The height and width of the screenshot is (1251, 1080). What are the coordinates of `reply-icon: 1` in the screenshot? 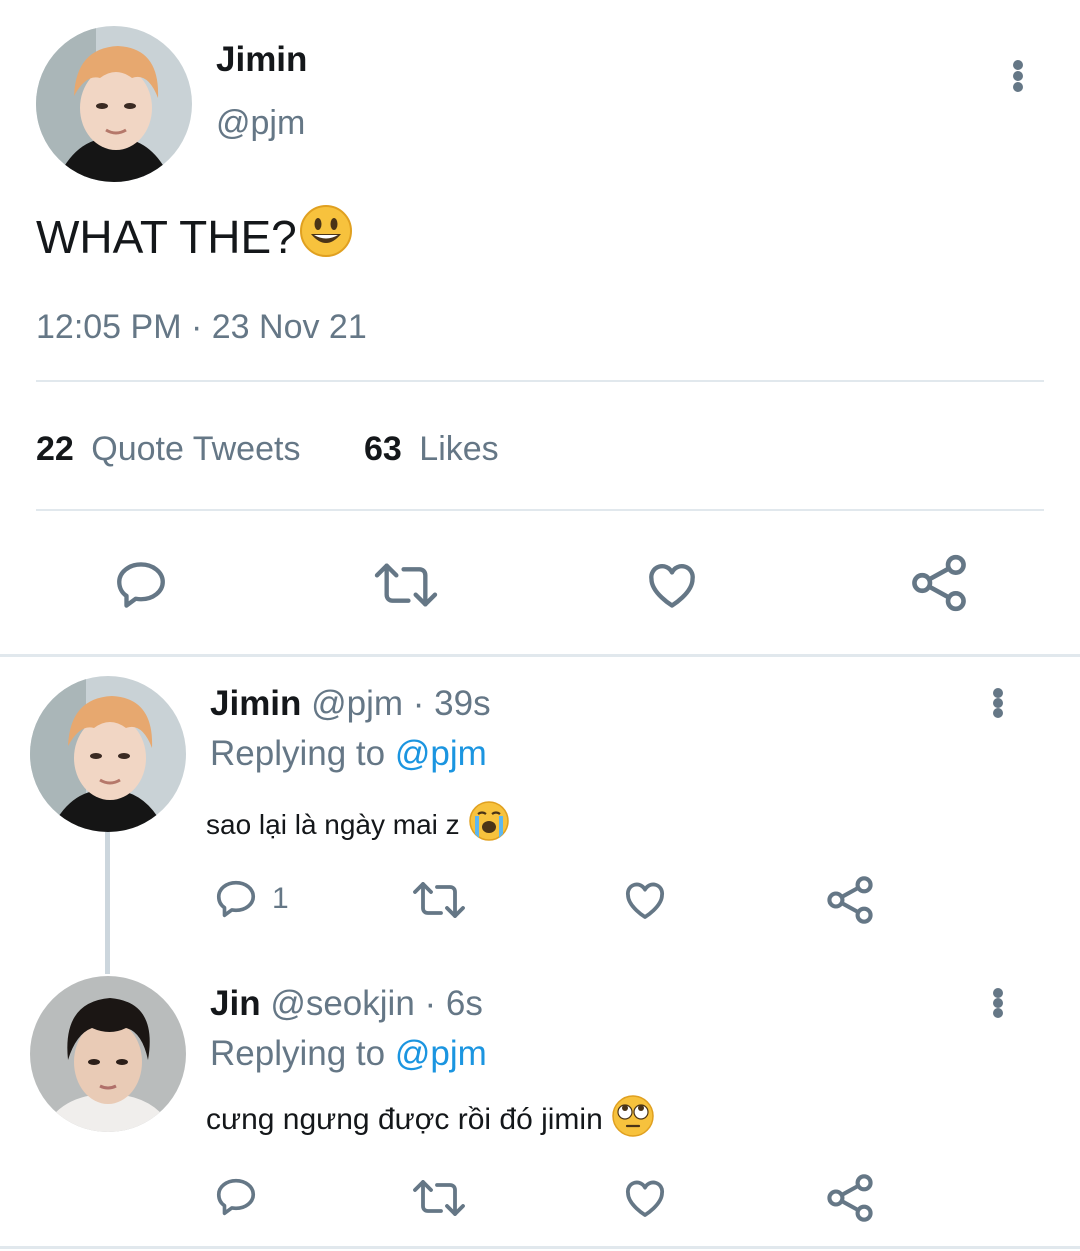 It's located at (250, 899).